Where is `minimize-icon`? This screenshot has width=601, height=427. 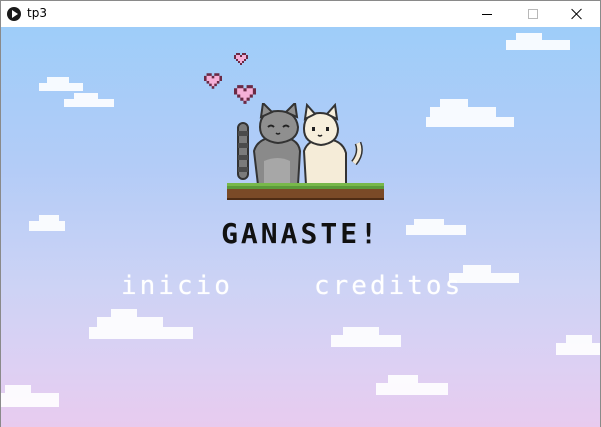 minimize-icon is located at coordinates (487, 14).